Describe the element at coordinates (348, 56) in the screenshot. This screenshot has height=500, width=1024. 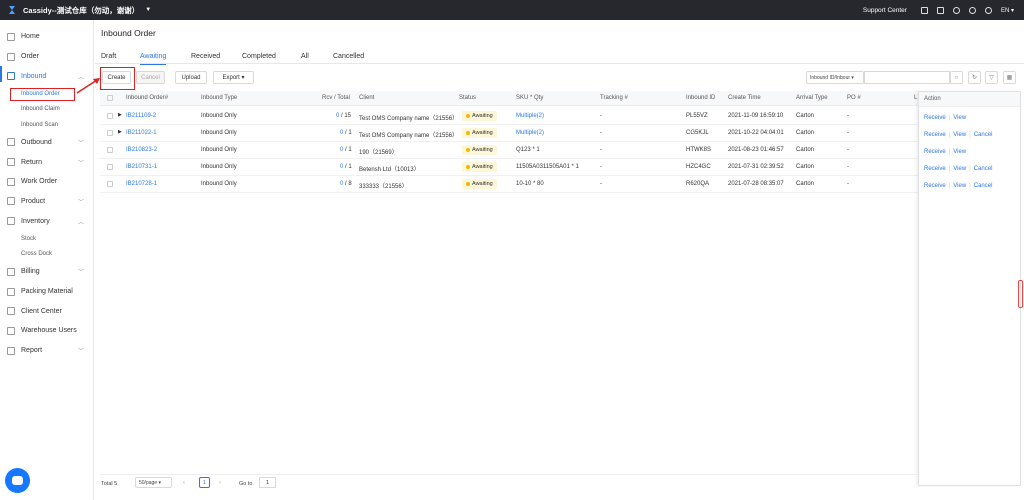
I see `tab-cancelled: Cancelled` at that location.